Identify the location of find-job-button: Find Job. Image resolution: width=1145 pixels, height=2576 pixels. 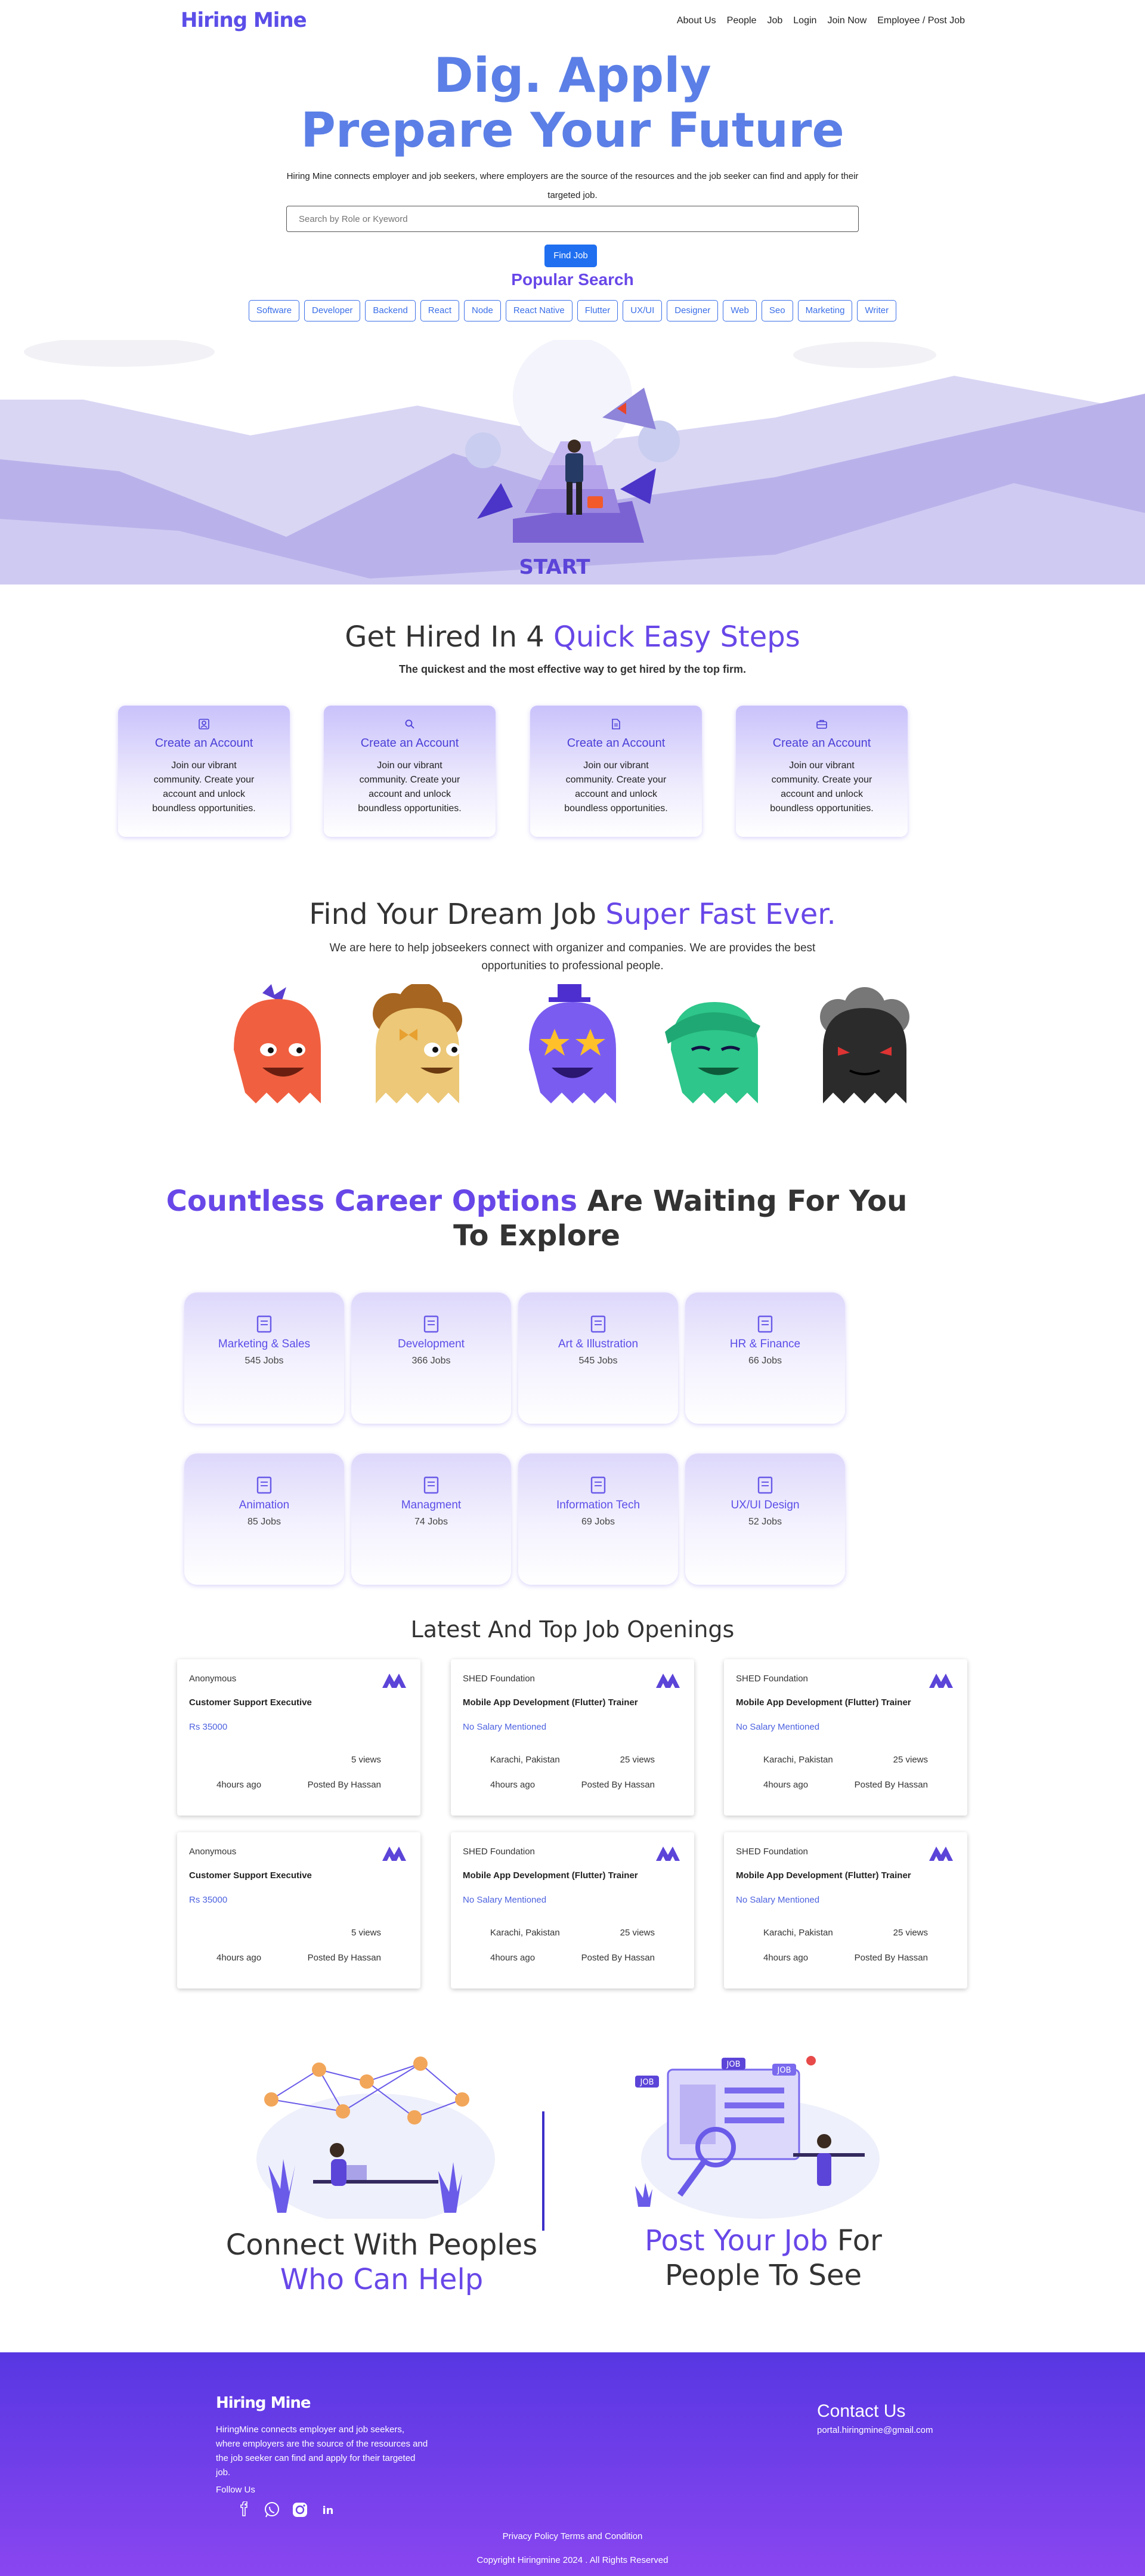
(570, 256).